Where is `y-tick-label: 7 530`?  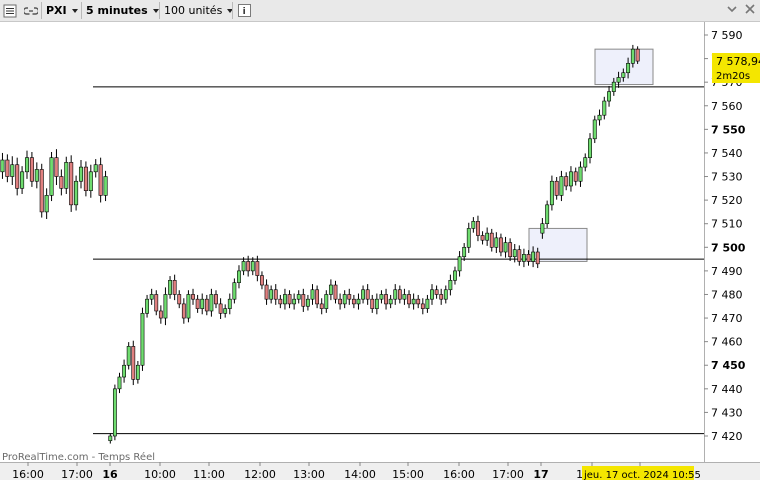 y-tick-label: 7 530 is located at coordinates (727, 177).